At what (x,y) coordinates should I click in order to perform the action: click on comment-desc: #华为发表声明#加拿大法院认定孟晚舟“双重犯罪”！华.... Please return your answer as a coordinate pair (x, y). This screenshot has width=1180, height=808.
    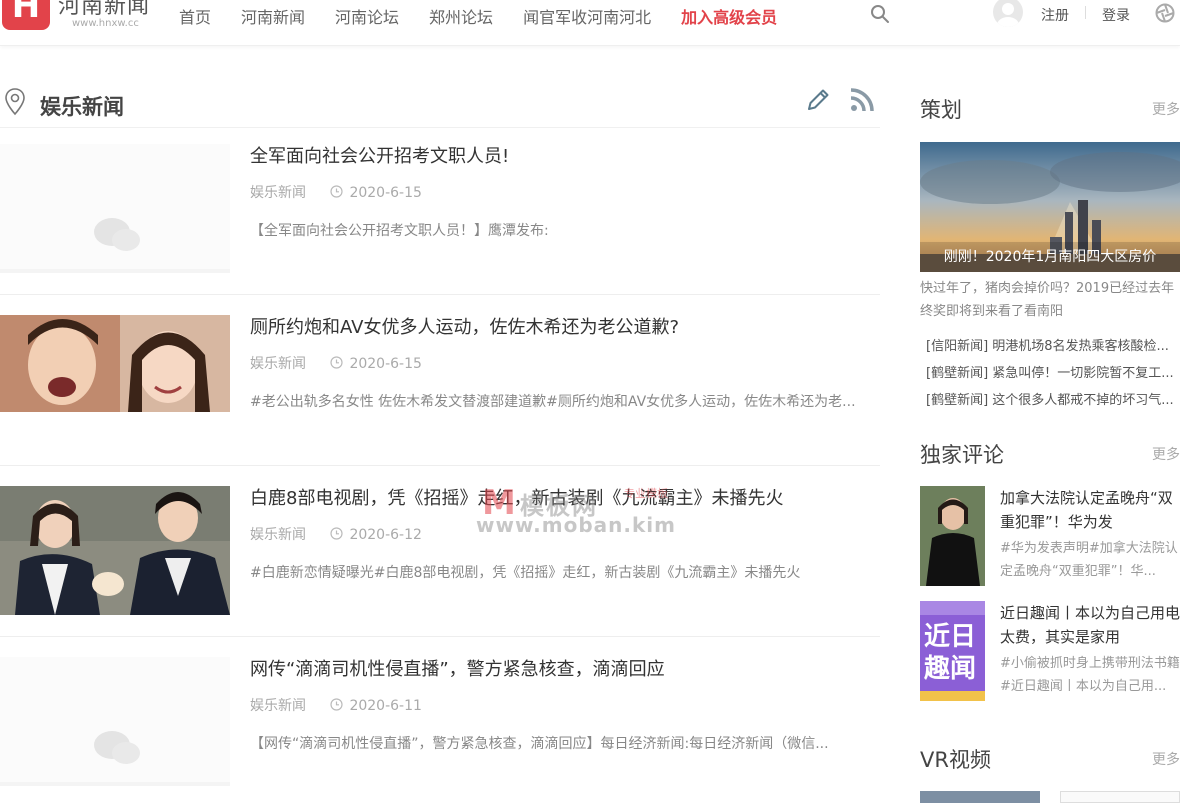
    Looking at the image, I should click on (1089, 560).